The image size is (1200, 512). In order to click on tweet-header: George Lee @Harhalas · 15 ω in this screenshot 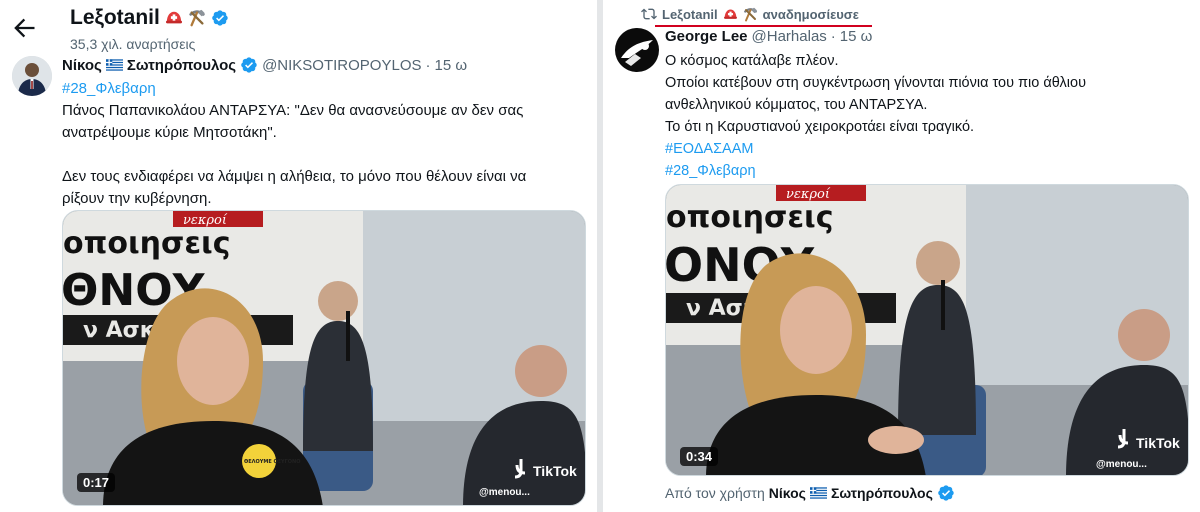, I will do `click(768, 36)`.